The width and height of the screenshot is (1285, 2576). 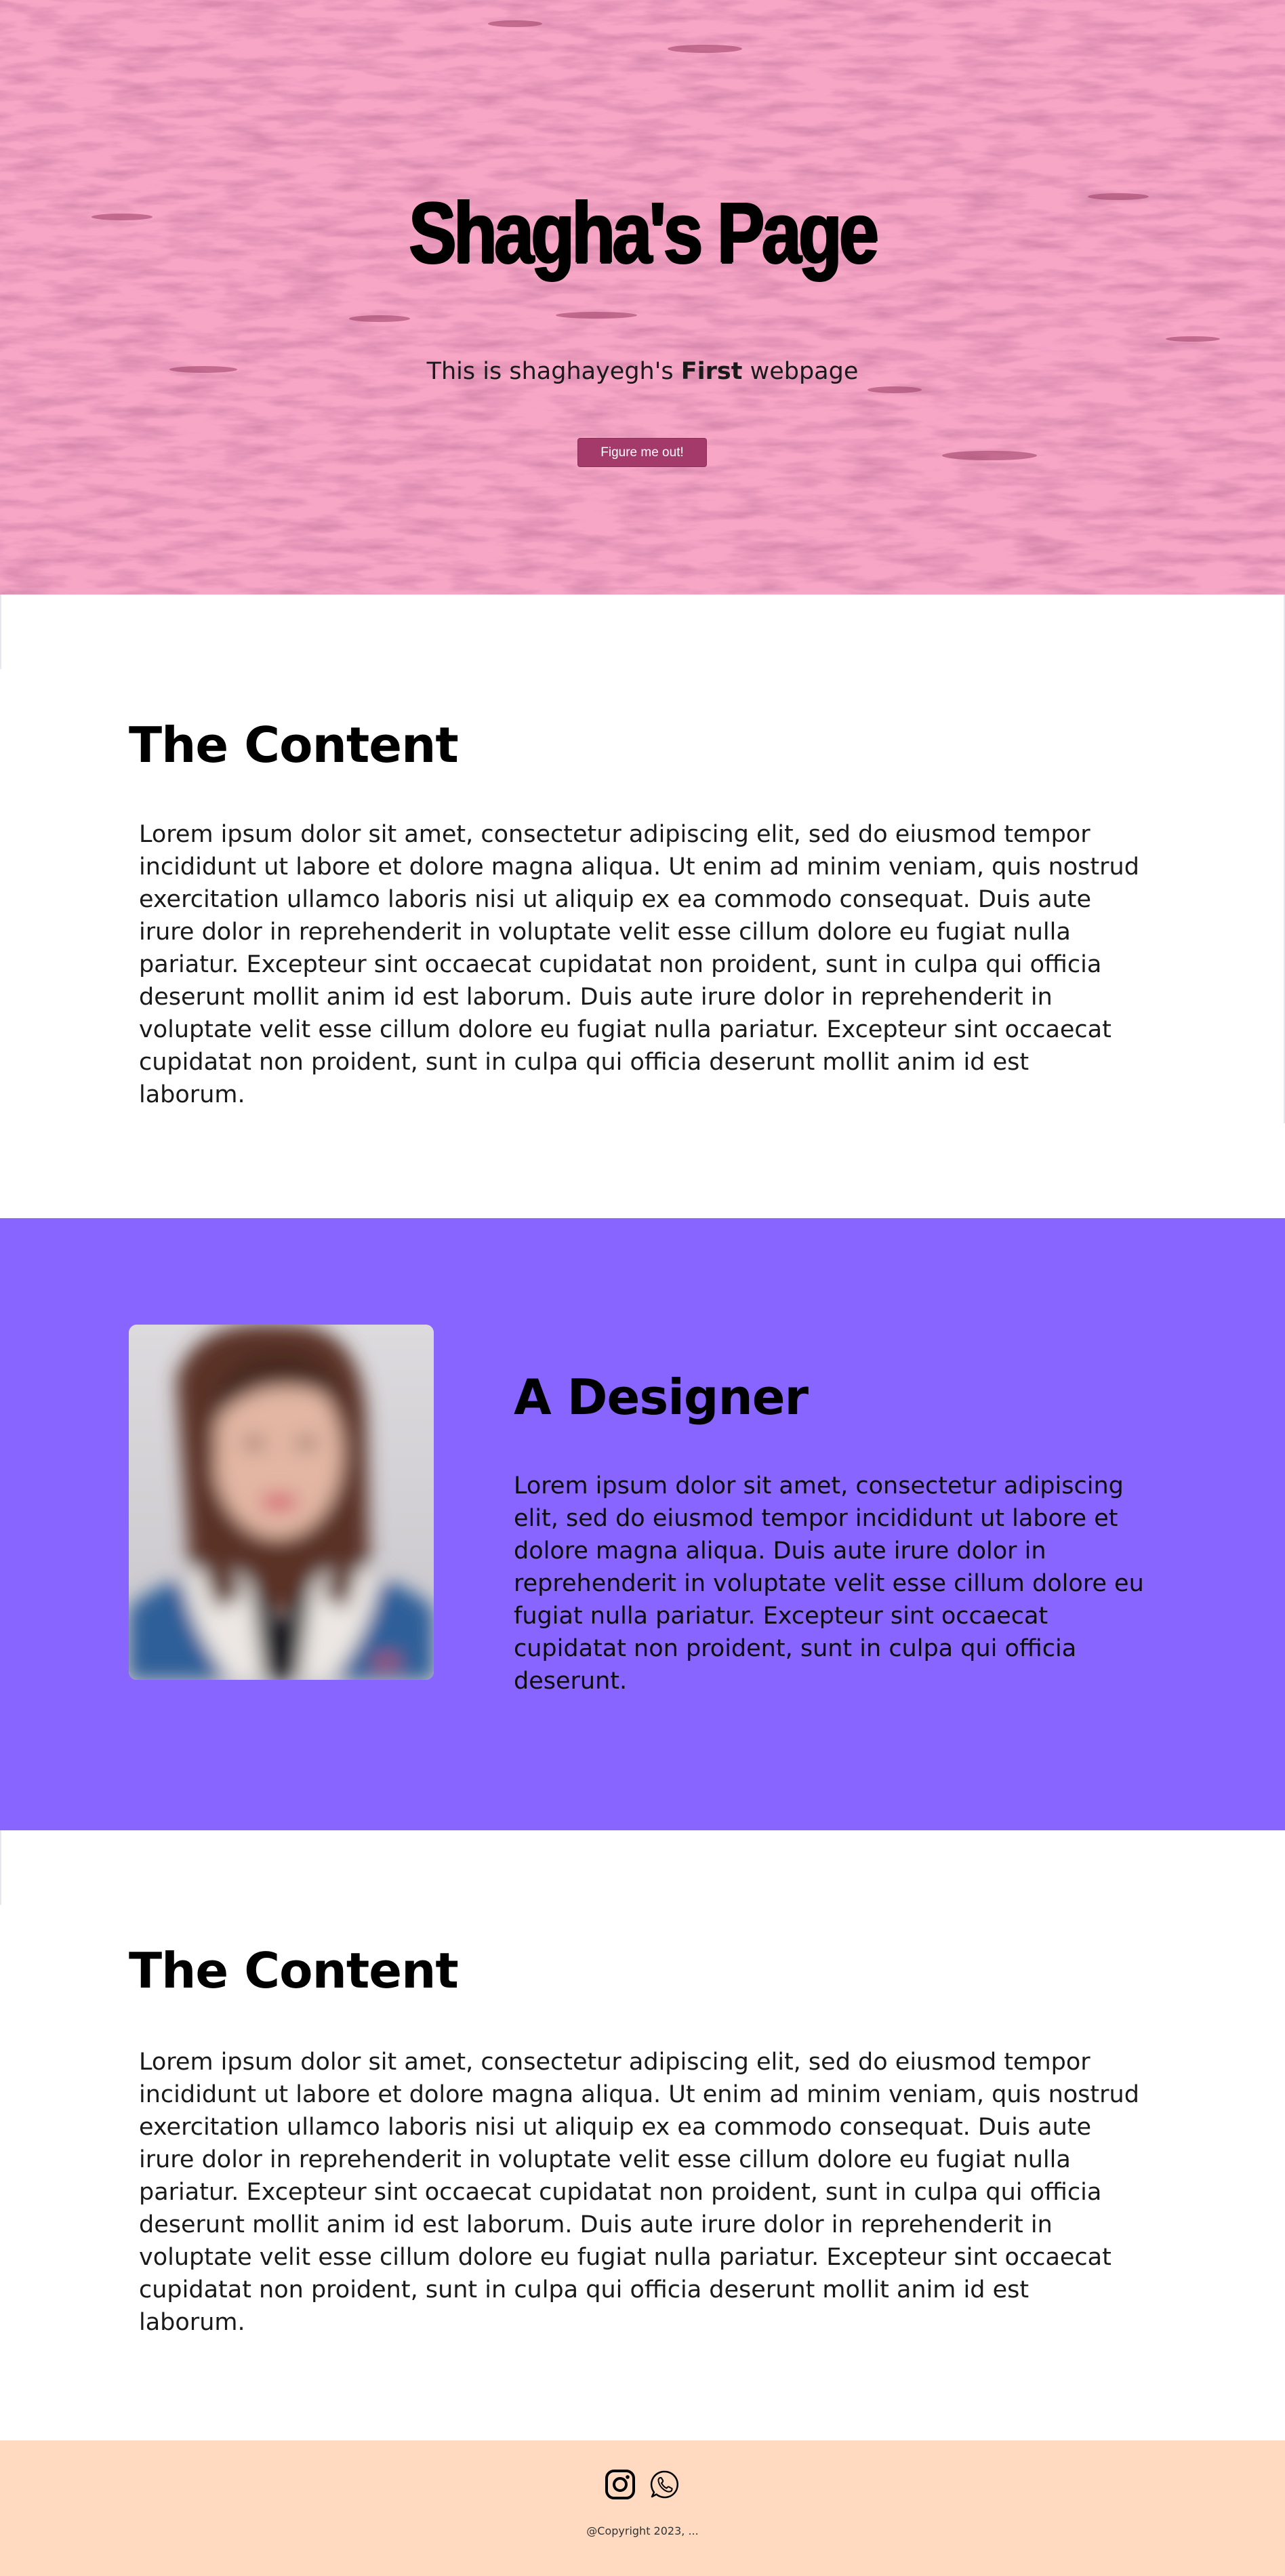 What do you see at coordinates (554, 371) in the screenshot?
I see `subtitle-text-before: This is shaghayegh's` at bounding box center [554, 371].